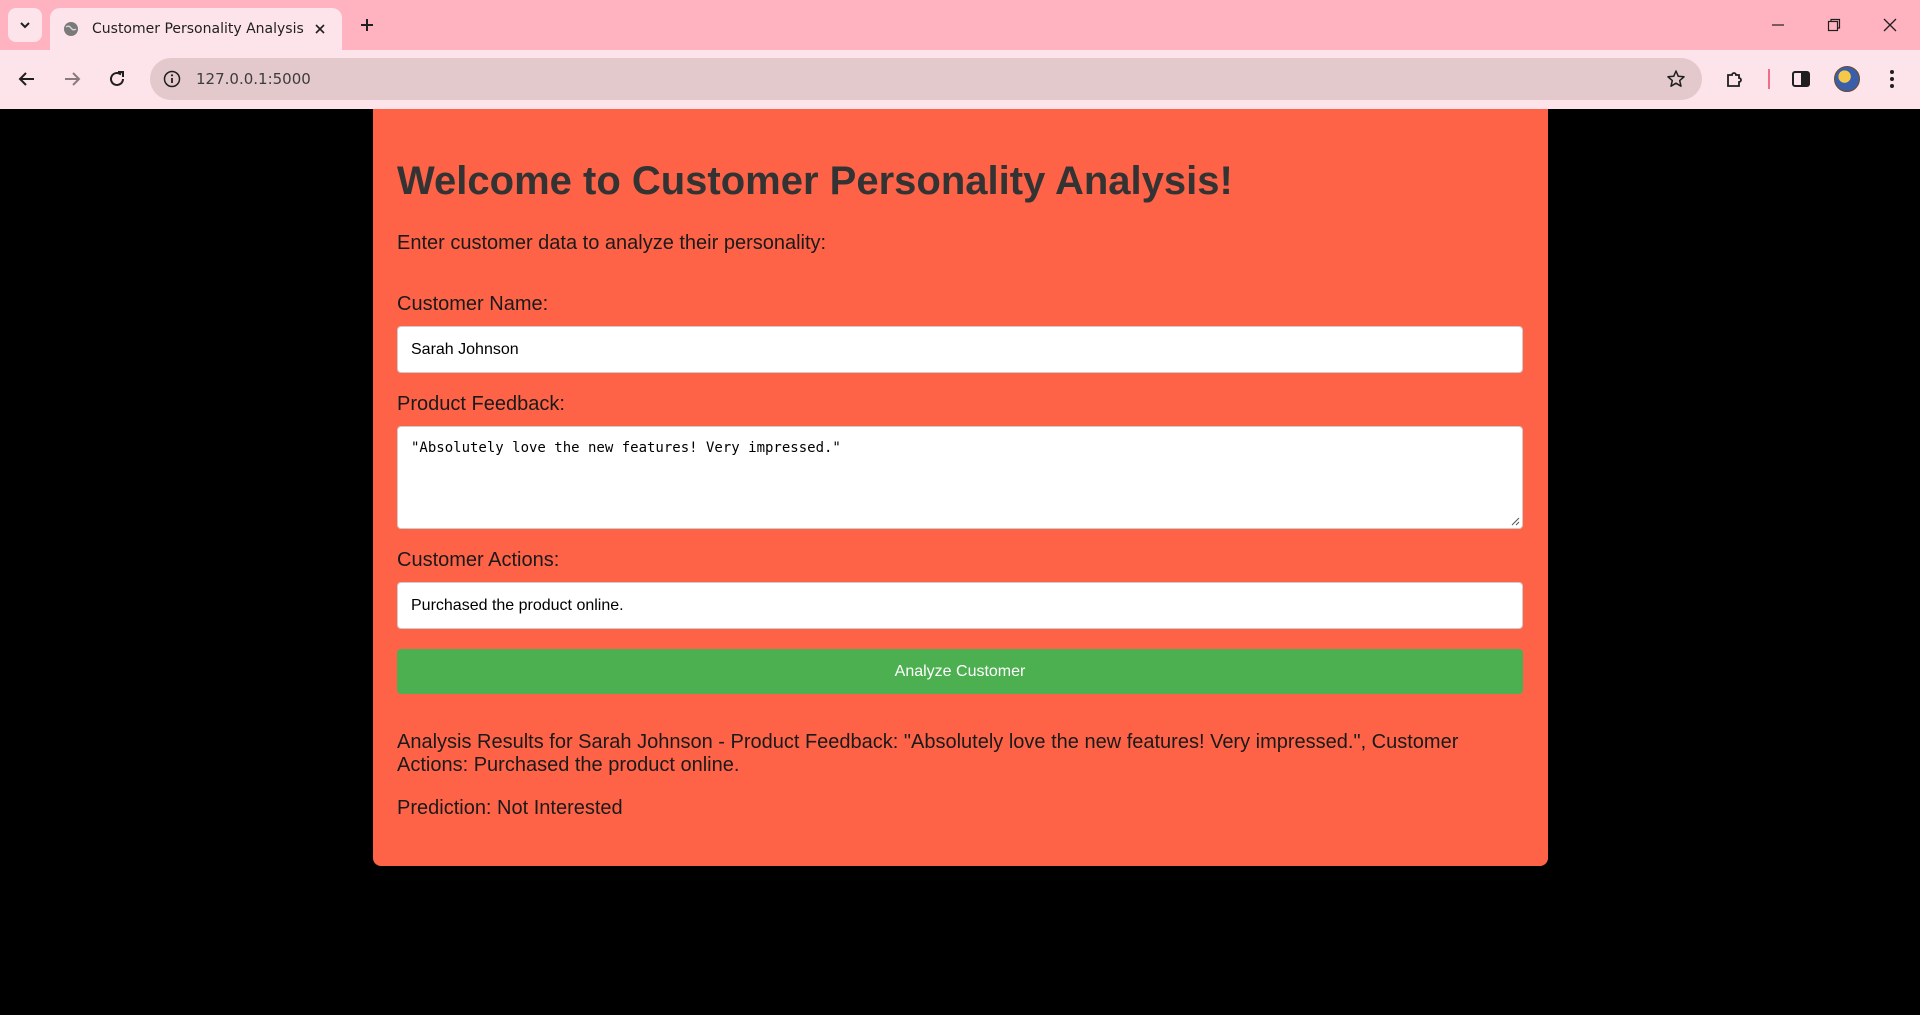  I want to click on minimize-icon, so click(1778, 25).